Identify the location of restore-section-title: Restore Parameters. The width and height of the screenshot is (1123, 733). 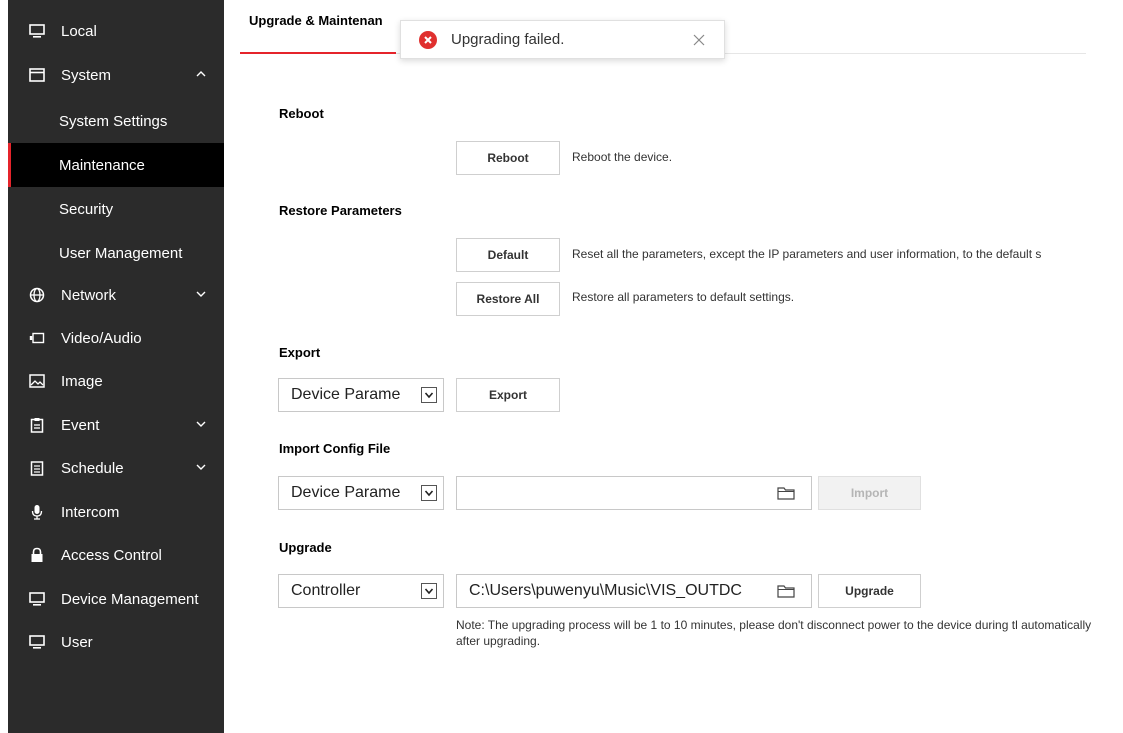
(340, 210).